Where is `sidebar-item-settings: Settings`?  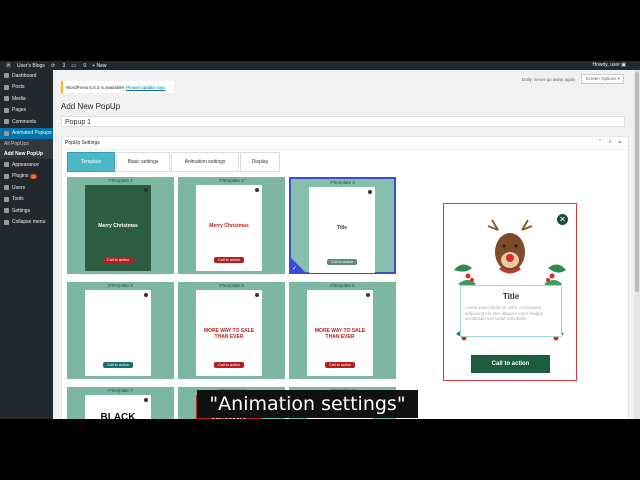 sidebar-item-settings: Settings is located at coordinates (26, 211).